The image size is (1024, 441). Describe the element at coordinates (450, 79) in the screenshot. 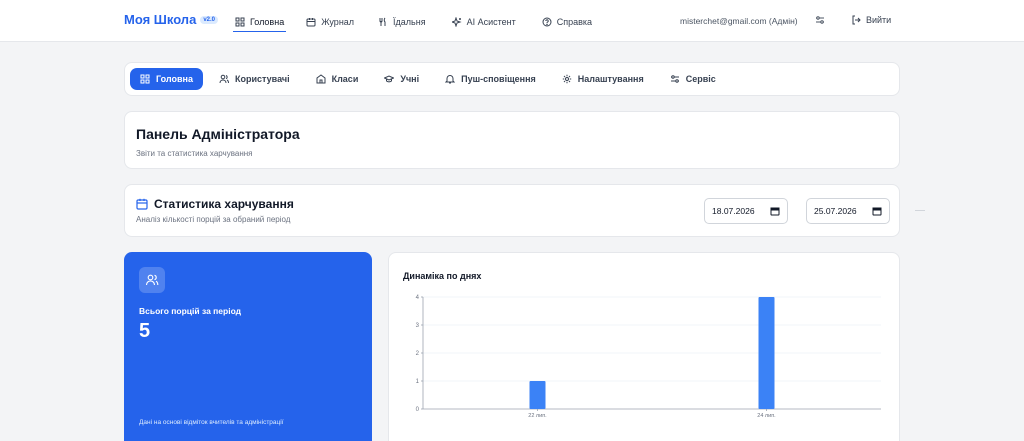

I see `bell-icon` at that location.